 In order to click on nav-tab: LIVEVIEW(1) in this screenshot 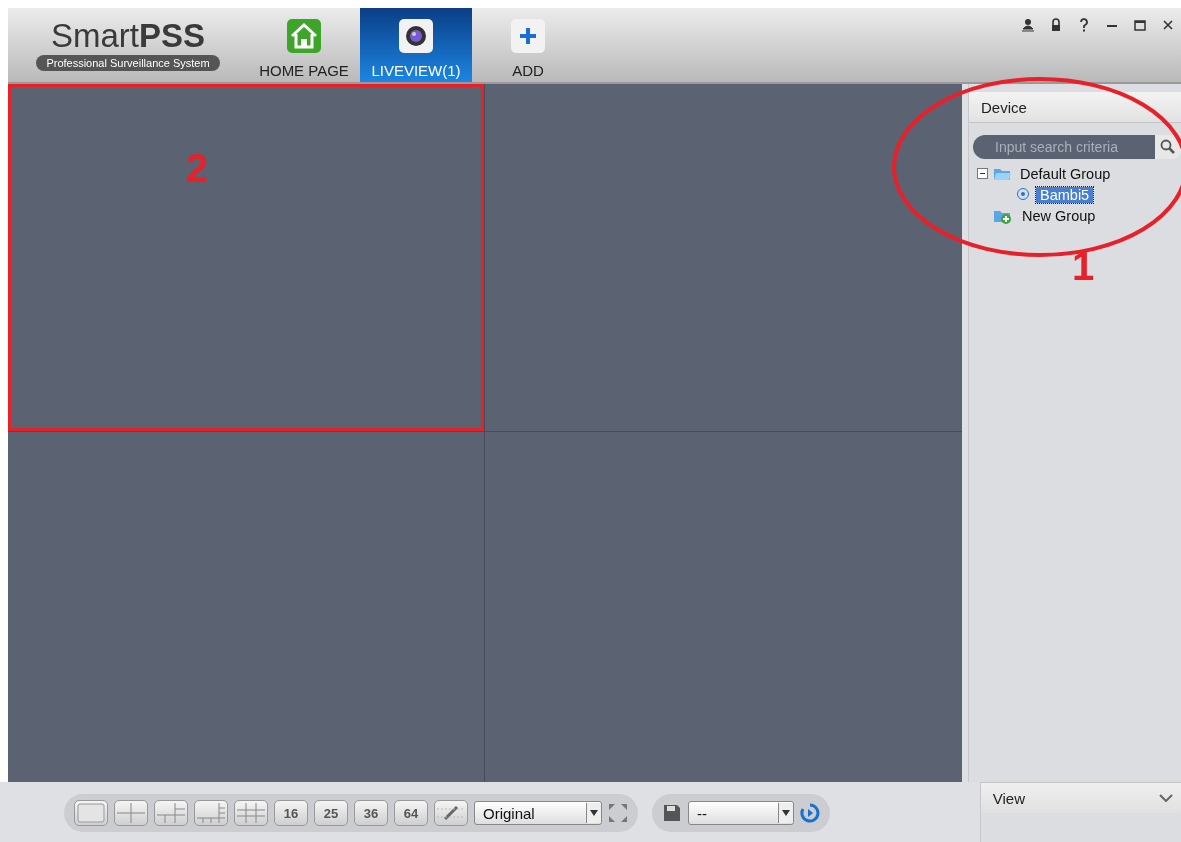, I will do `click(416, 45)`.